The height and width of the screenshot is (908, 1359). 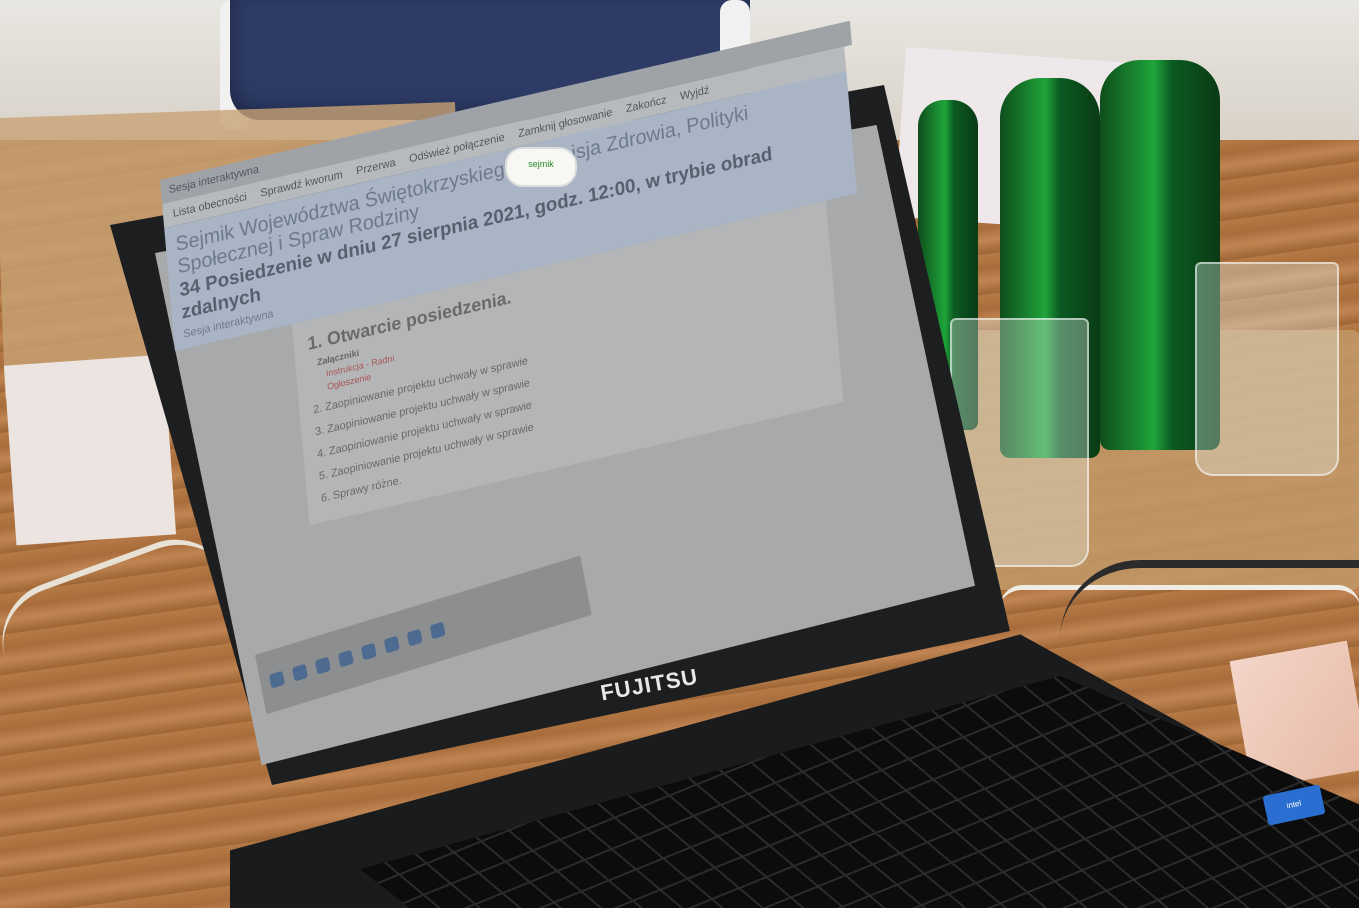 What do you see at coordinates (1209, 624) in the screenshot?
I see `usb-cable` at bounding box center [1209, 624].